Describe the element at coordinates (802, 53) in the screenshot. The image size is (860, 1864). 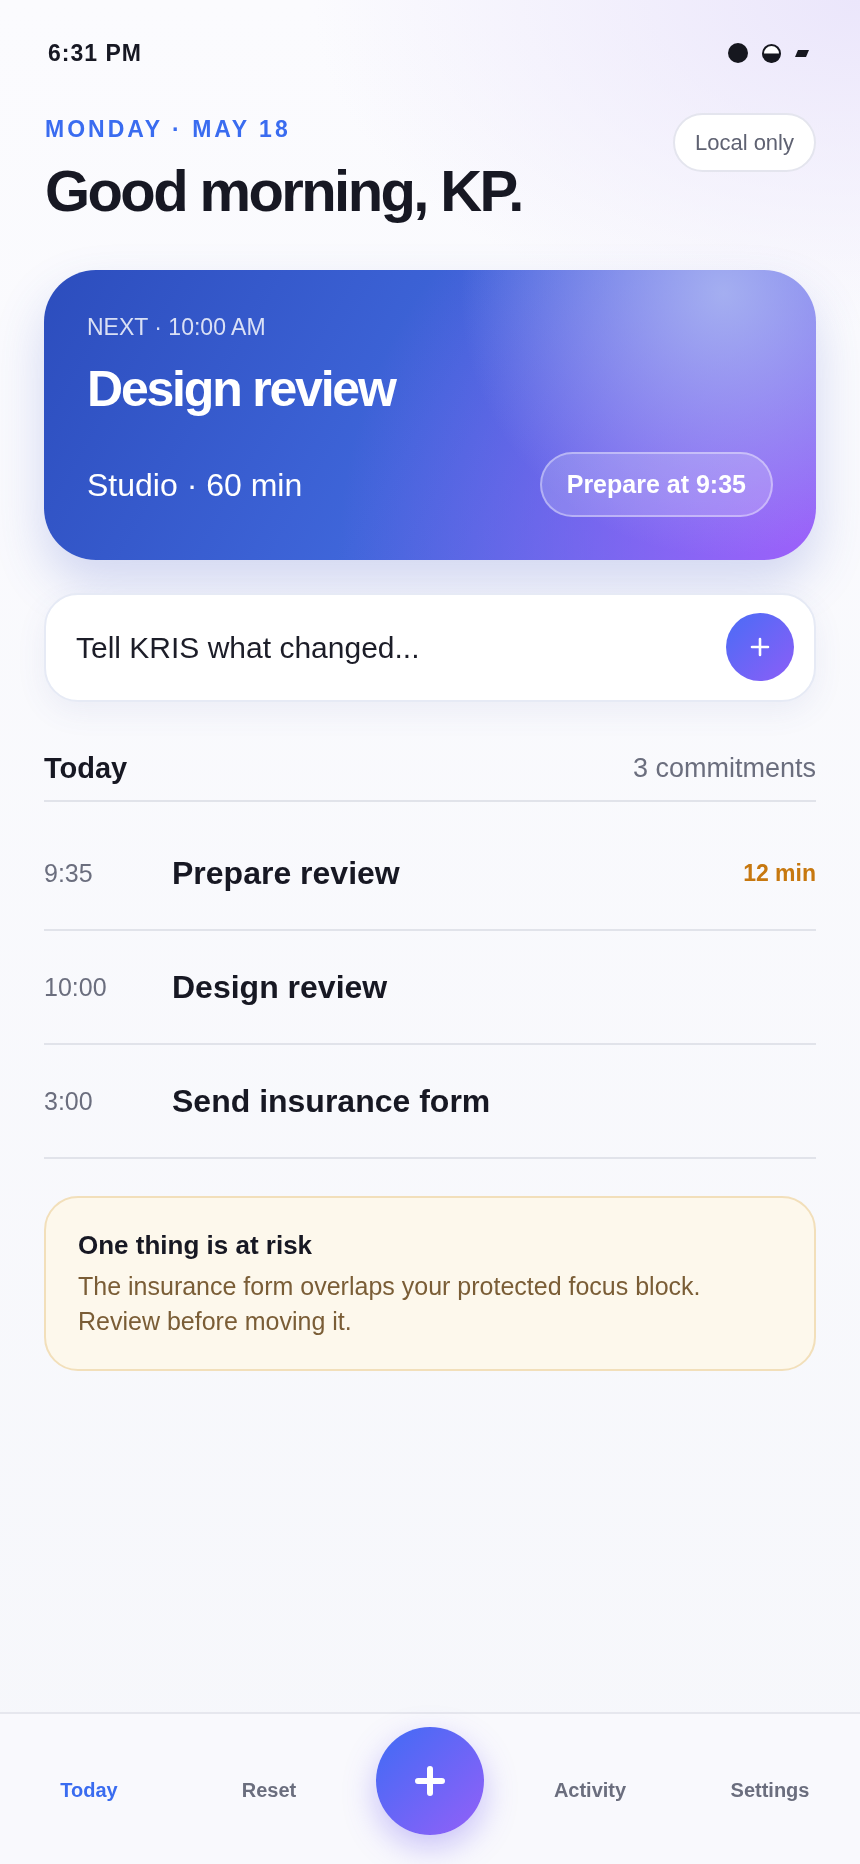
I see `slanted-bar-icon` at that location.